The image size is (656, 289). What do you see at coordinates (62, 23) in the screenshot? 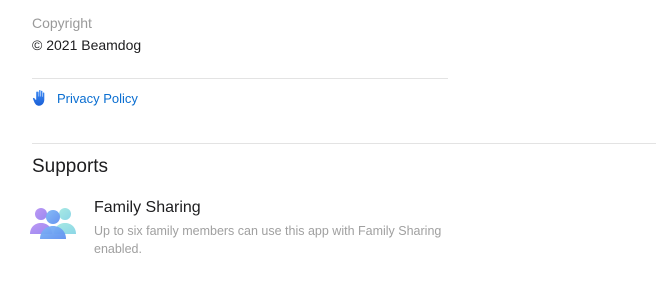
I see `copyright-label: Copyright` at bounding box center [62, 23].